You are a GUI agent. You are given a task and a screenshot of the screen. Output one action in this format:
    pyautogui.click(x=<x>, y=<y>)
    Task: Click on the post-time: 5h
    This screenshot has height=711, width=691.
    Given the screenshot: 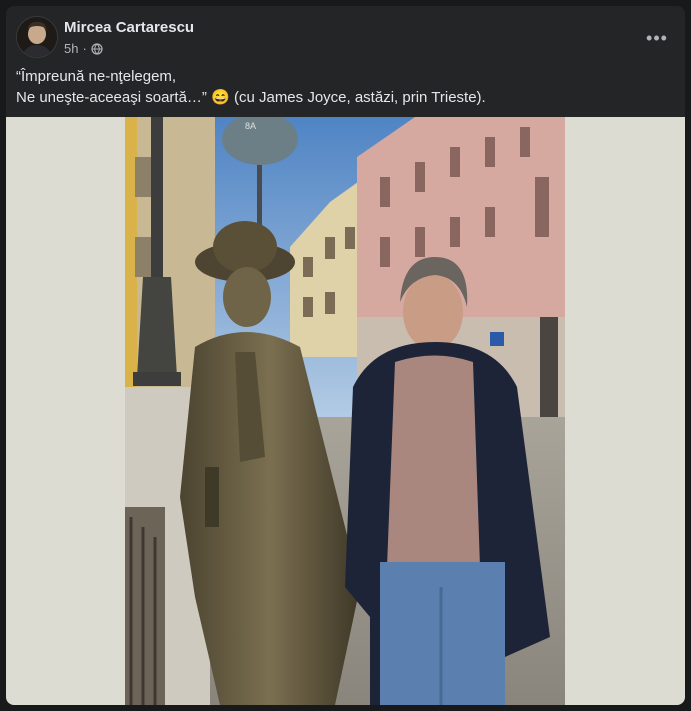 What is the action you would take?
    pyautogui.click(x=71, y=48)
    